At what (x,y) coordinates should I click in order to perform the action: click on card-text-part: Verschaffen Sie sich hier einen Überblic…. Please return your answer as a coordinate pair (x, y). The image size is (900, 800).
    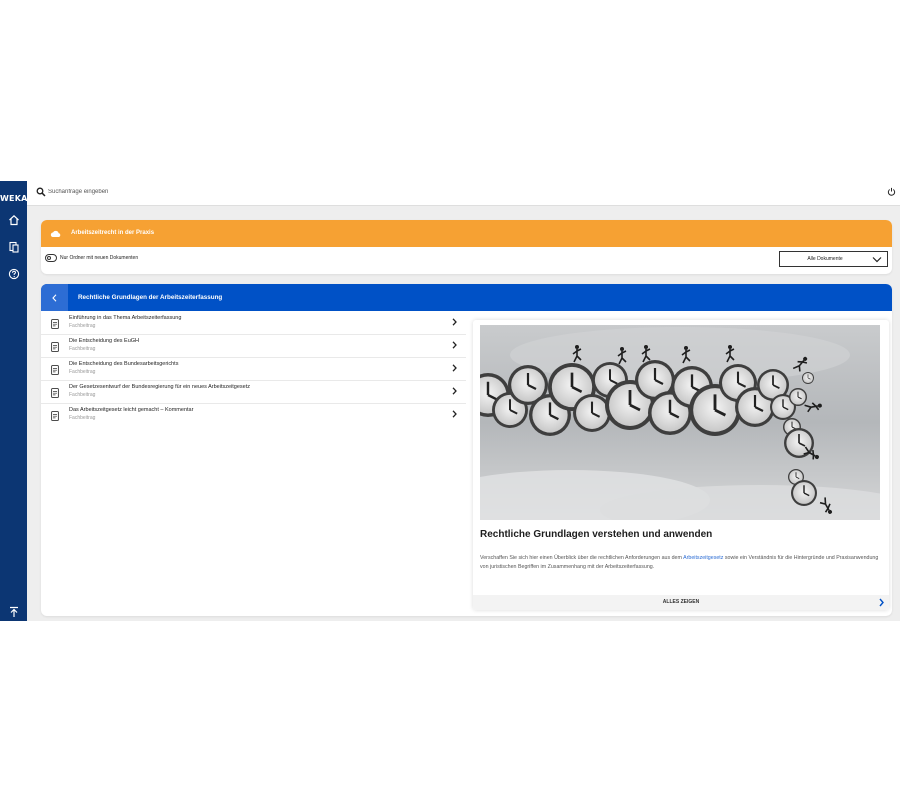
    Looking at the image, I should click on (582, 558).